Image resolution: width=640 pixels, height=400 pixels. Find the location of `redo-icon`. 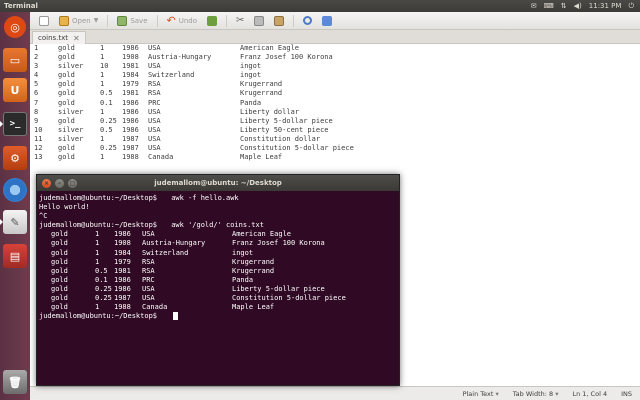

redo-icon is located at coordinates (212, 20).